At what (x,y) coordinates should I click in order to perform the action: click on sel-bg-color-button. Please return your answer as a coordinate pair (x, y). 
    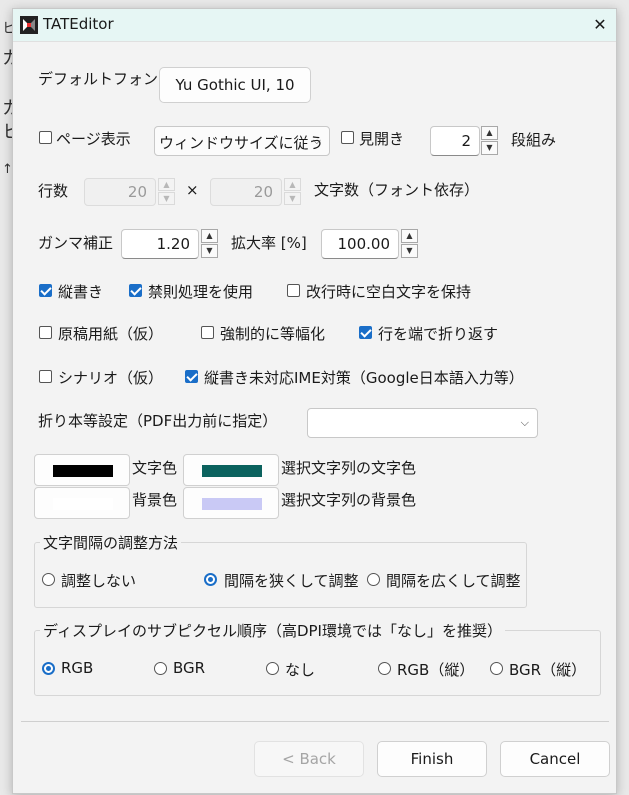
    Looking at the image, I should click on (231, 503).